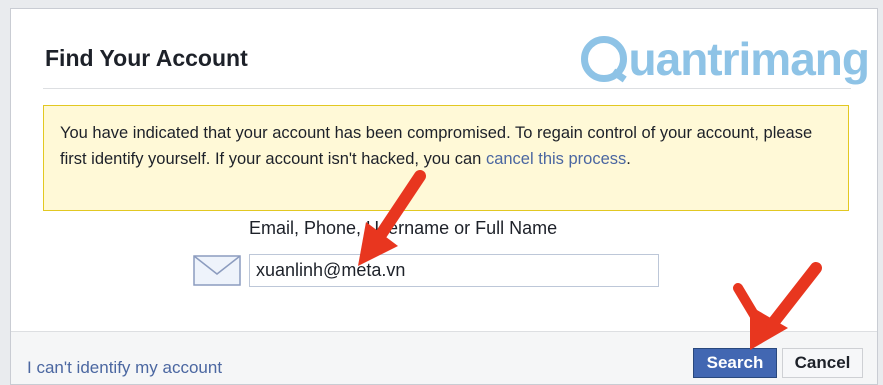 The height and width of the screenshot is (385, 883). I want to click on cant-identify-link: I can't identify my account, so click(124, 368).